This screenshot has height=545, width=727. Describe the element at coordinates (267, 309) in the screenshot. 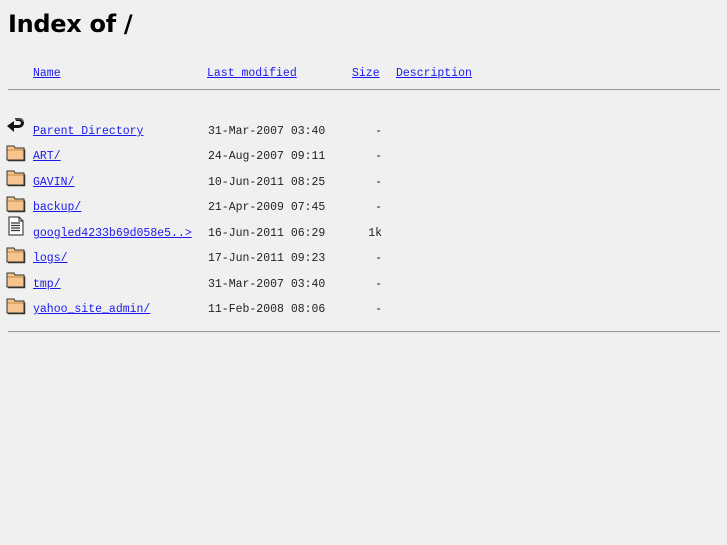

I see `entry-modified: 11-Feb-2008 08:06` at that location.